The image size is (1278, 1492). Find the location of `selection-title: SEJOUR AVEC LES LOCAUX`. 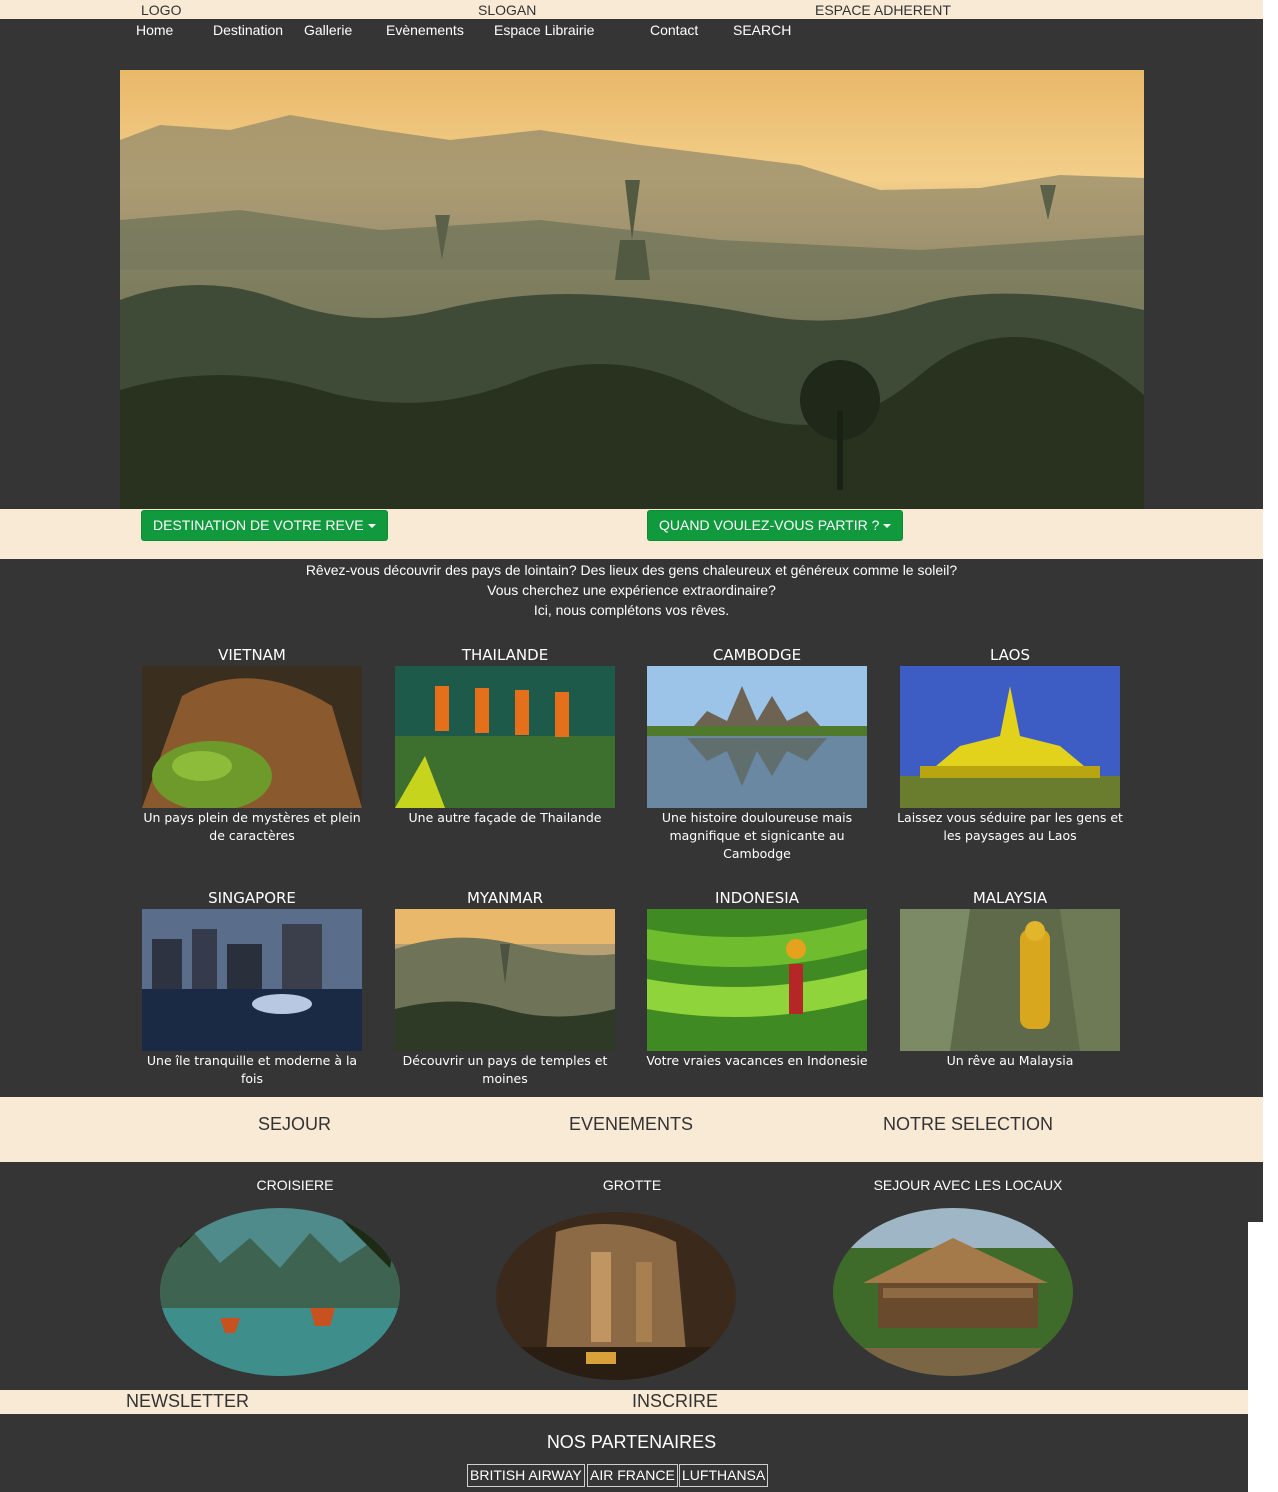

selection-title: SEJOUR AVEC LES LOCAUX is located at coordinates (968, 1185).